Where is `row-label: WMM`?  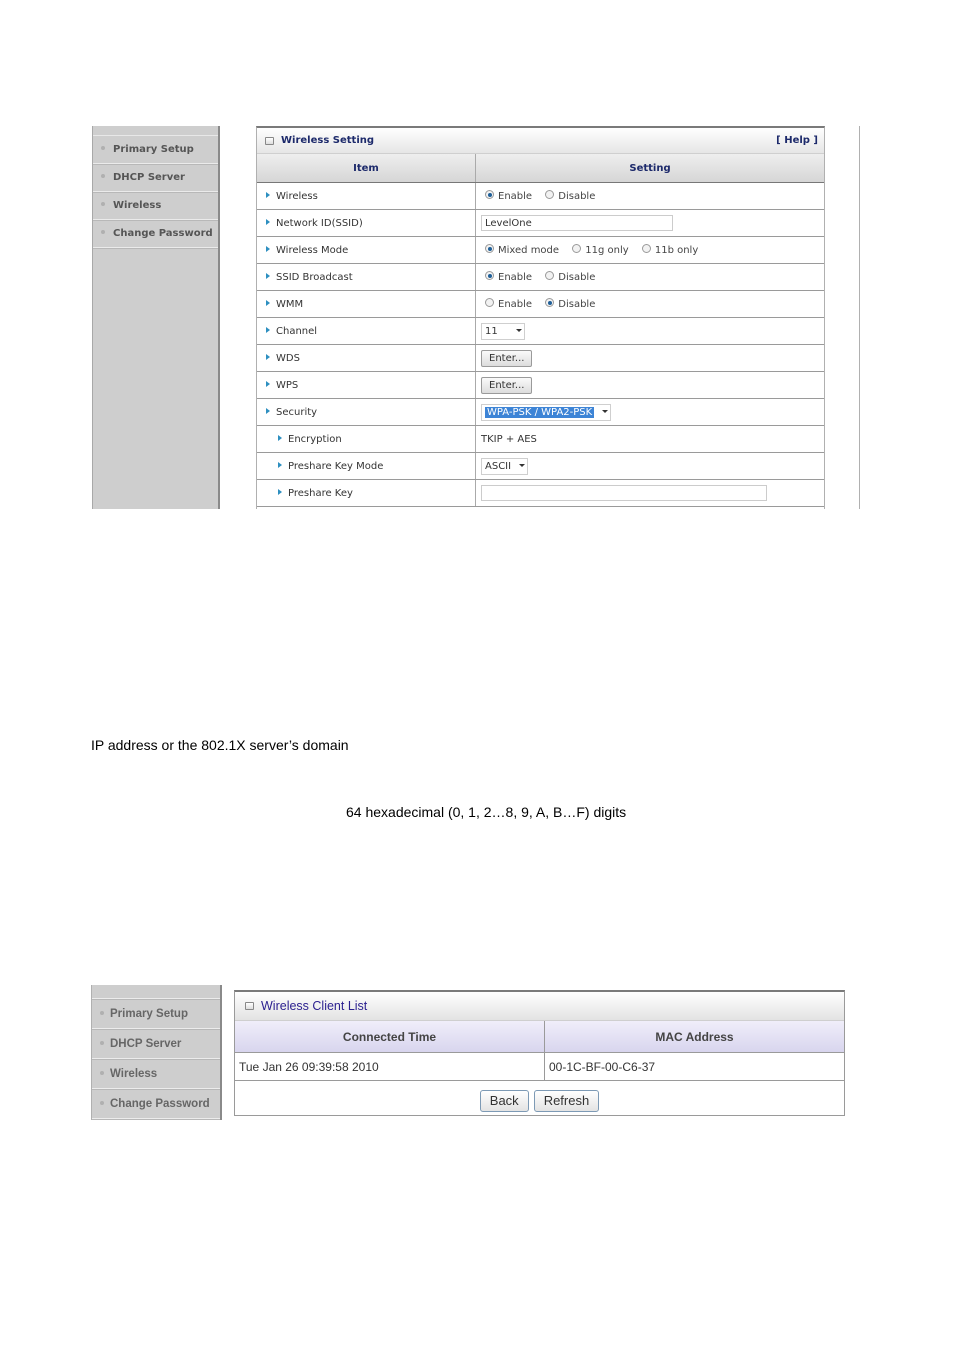
row-label: WMM is located at coordinates (290, 304).